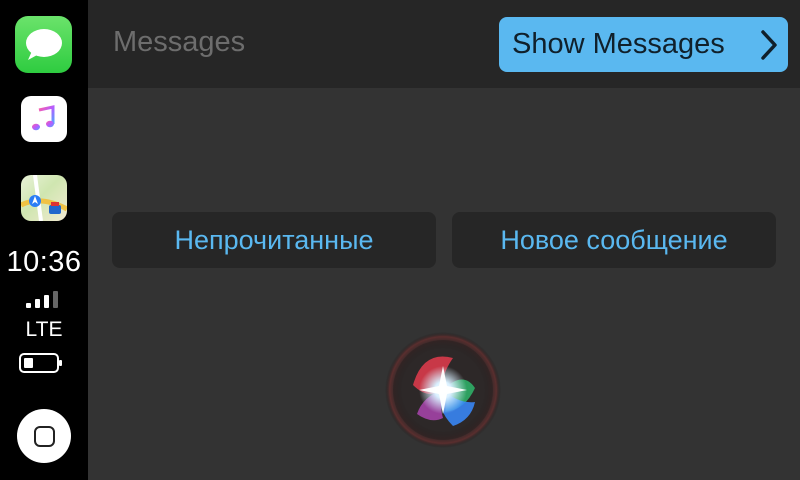 The width and height of the screenshot is (800, 480). What do you see at coordinates (44, 329) in the screenshot?
I see `network-type: LTE` at bounding box center [44, 329].